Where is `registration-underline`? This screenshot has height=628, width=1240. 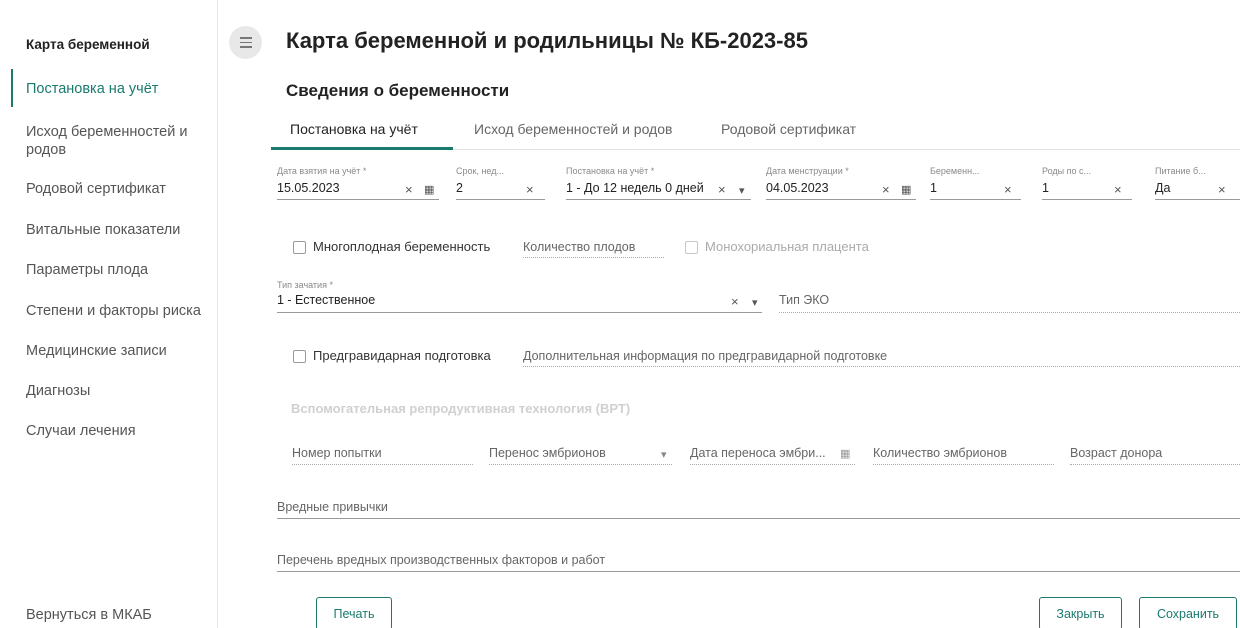
registration-underline is located at coordinates (658, 199).